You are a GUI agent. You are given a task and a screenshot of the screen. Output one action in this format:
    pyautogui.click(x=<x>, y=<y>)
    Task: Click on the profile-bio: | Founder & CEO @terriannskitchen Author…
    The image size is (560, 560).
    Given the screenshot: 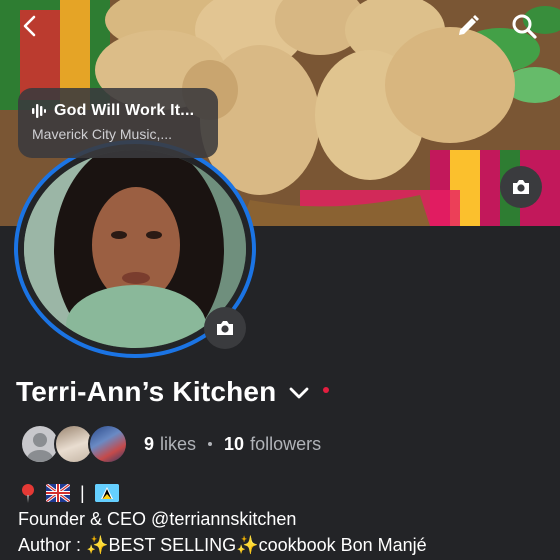 What is the action you would take?
    pyautogui.click(x=222, y=519)
    